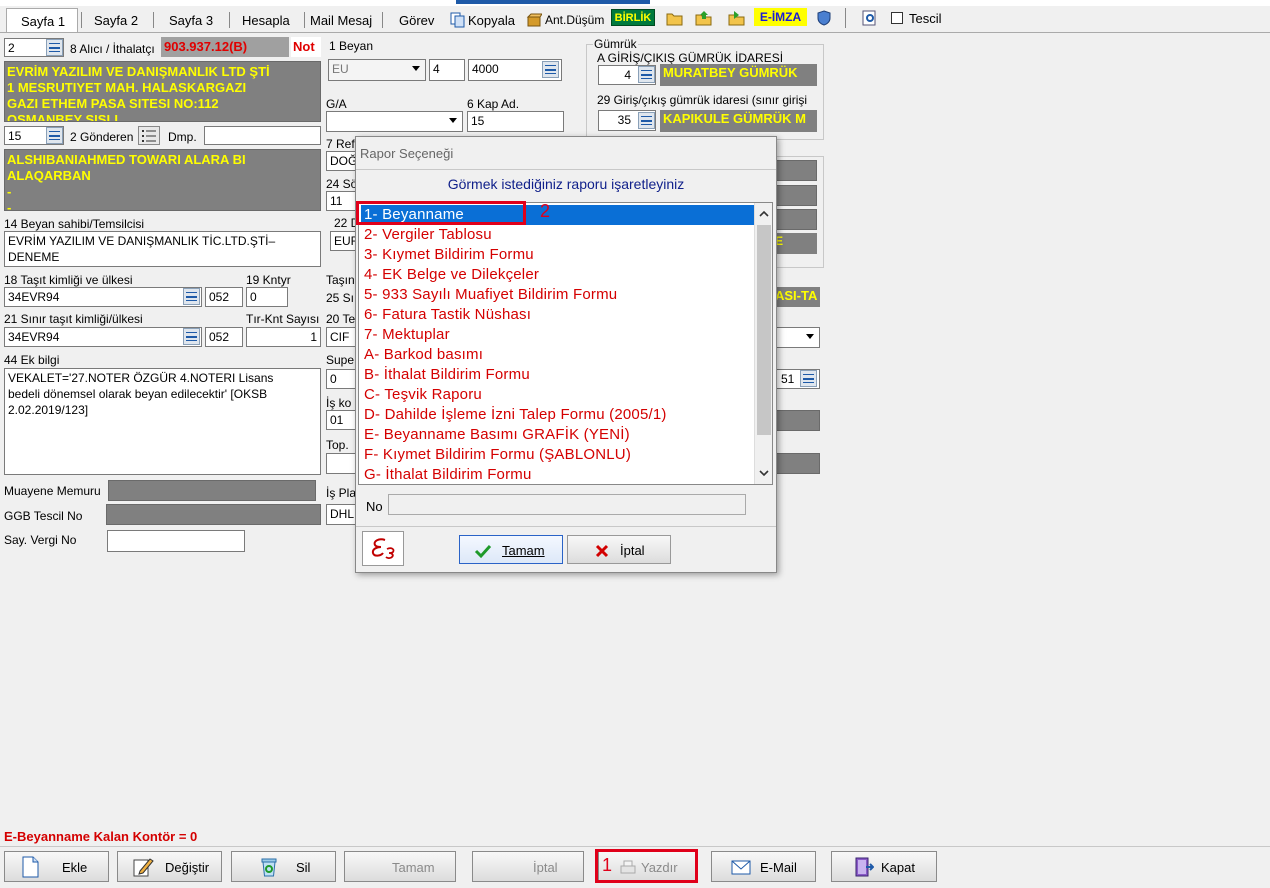  What do you see at coordinates (558, 335) in the screenshot?
I see `report-item: 7- Mektuplar` at bounding box center [558, 335].